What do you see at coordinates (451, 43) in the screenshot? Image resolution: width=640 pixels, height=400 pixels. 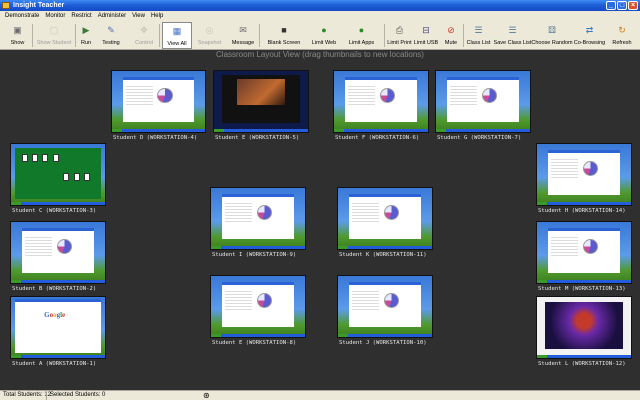 I see `toolbar-button-label: Mute` at bounding box center [451, 43].